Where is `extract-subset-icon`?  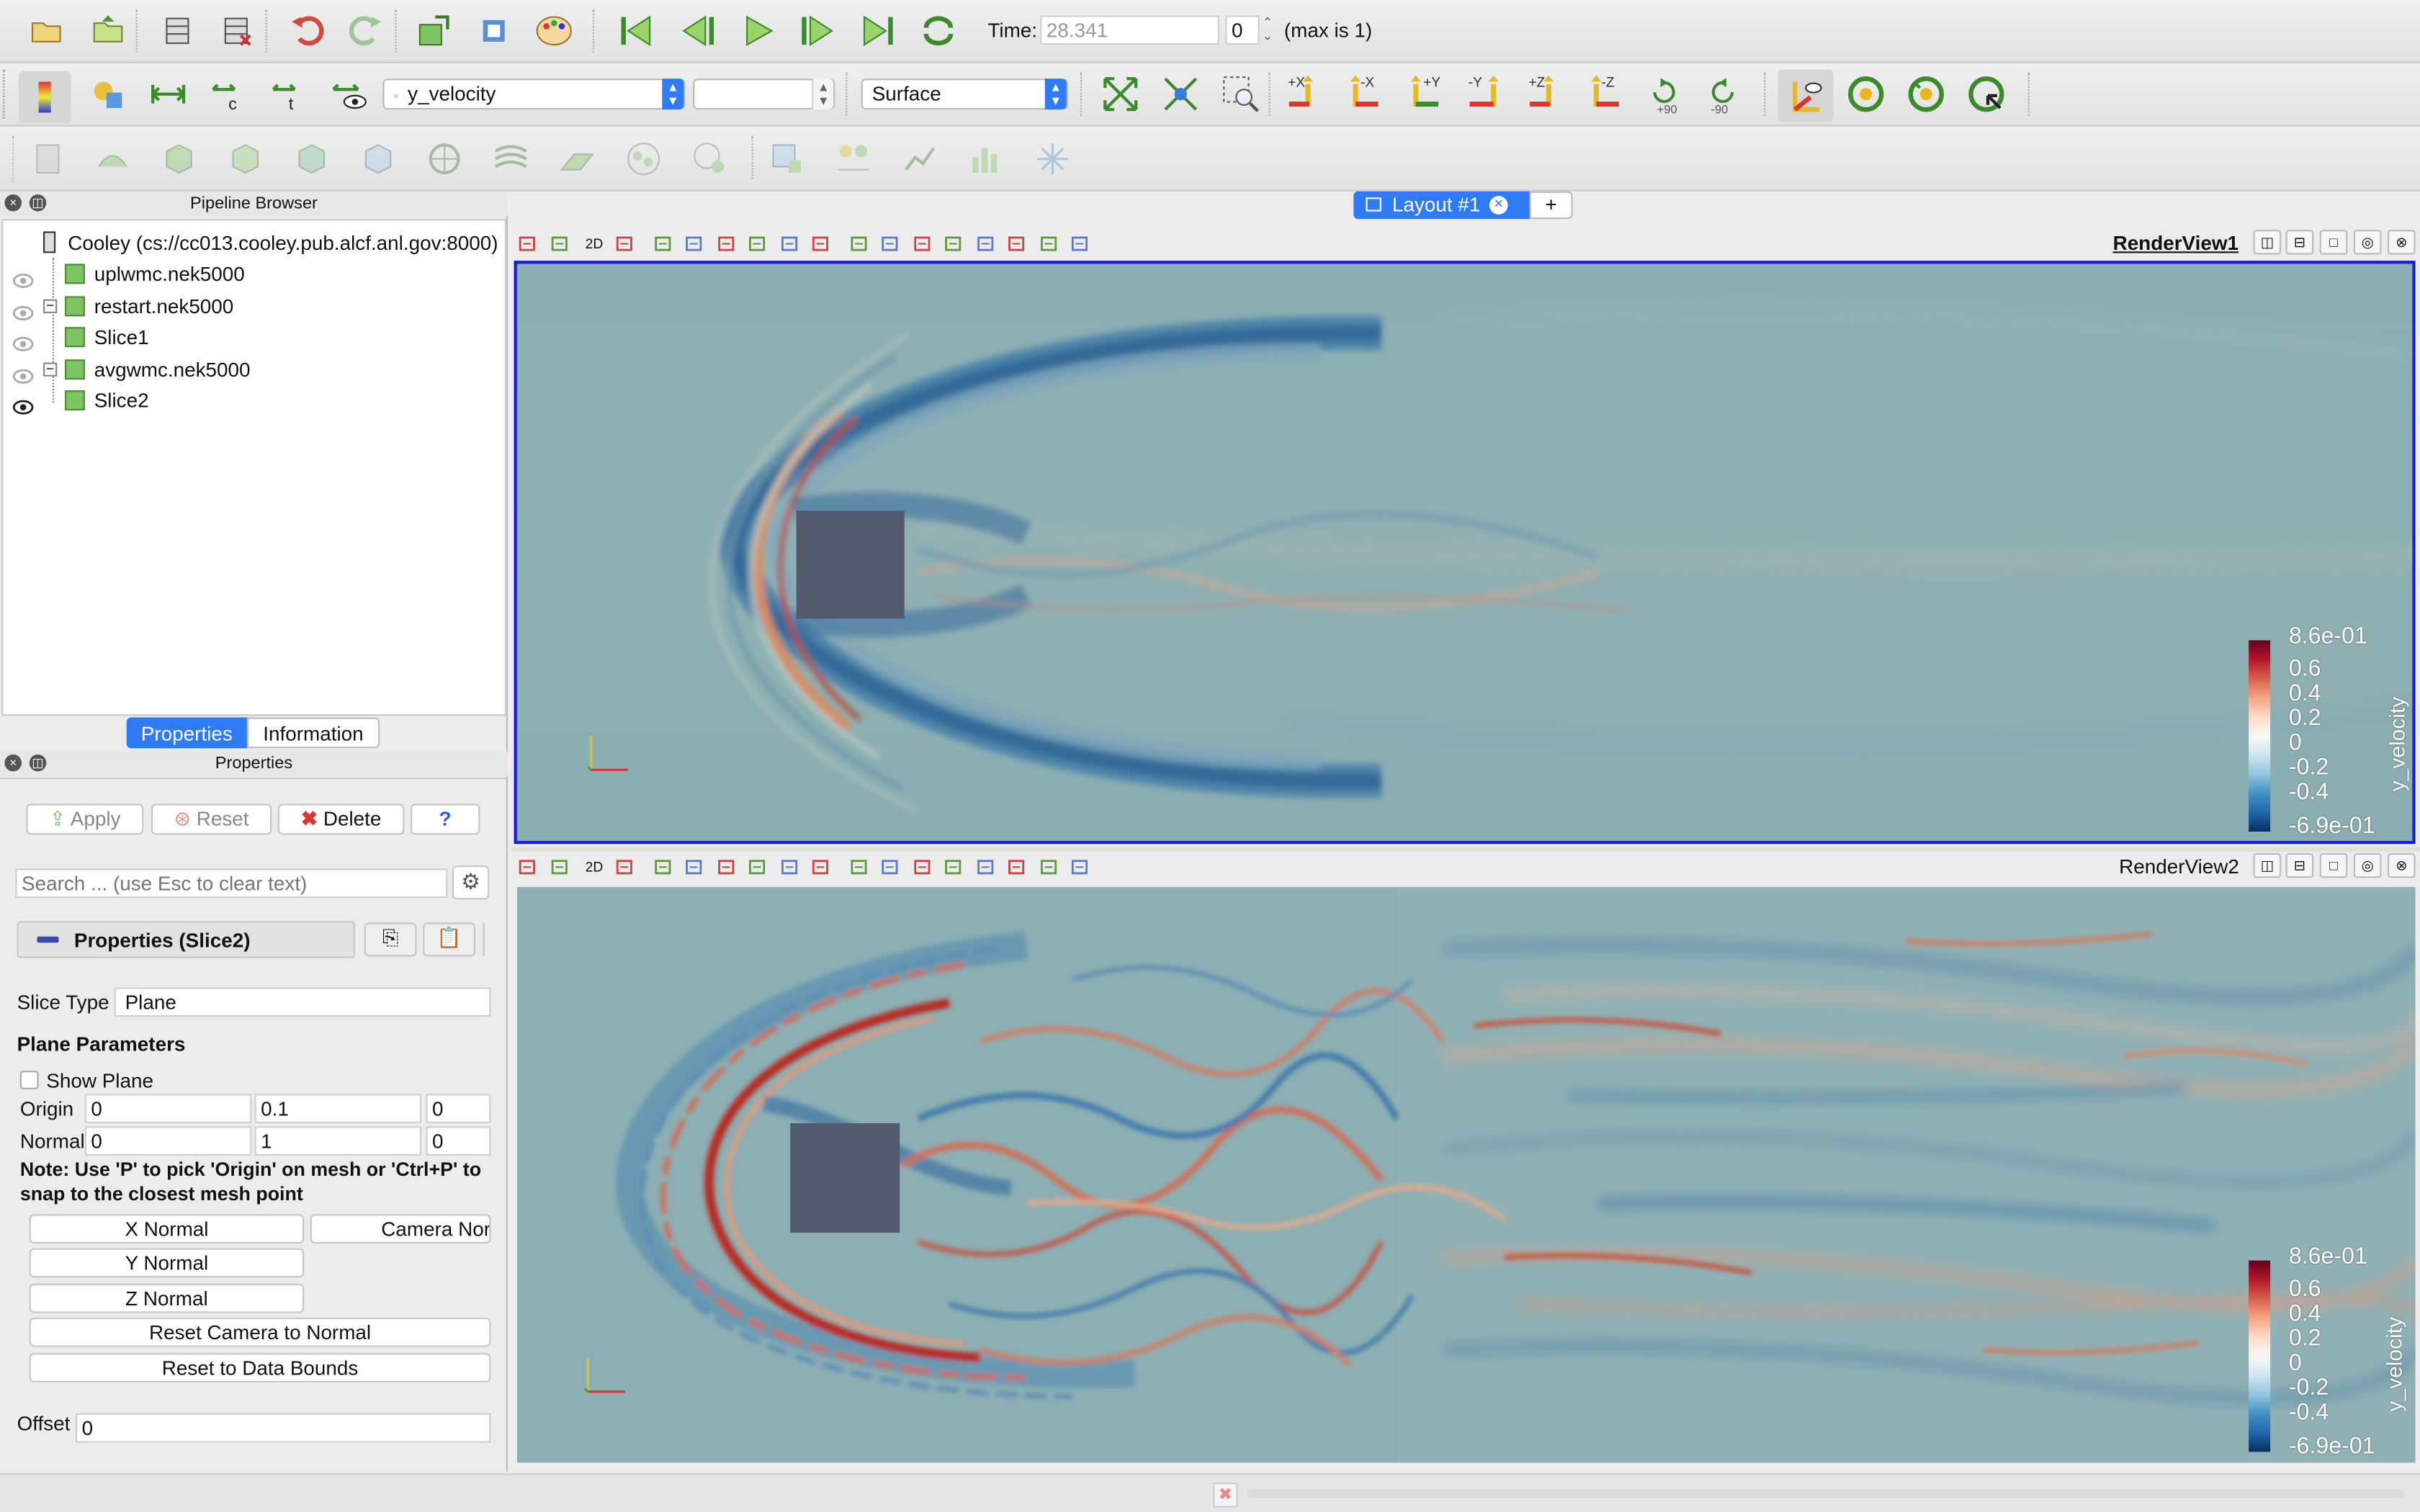 extract-subset-icon is located at coordinates (378, 159).